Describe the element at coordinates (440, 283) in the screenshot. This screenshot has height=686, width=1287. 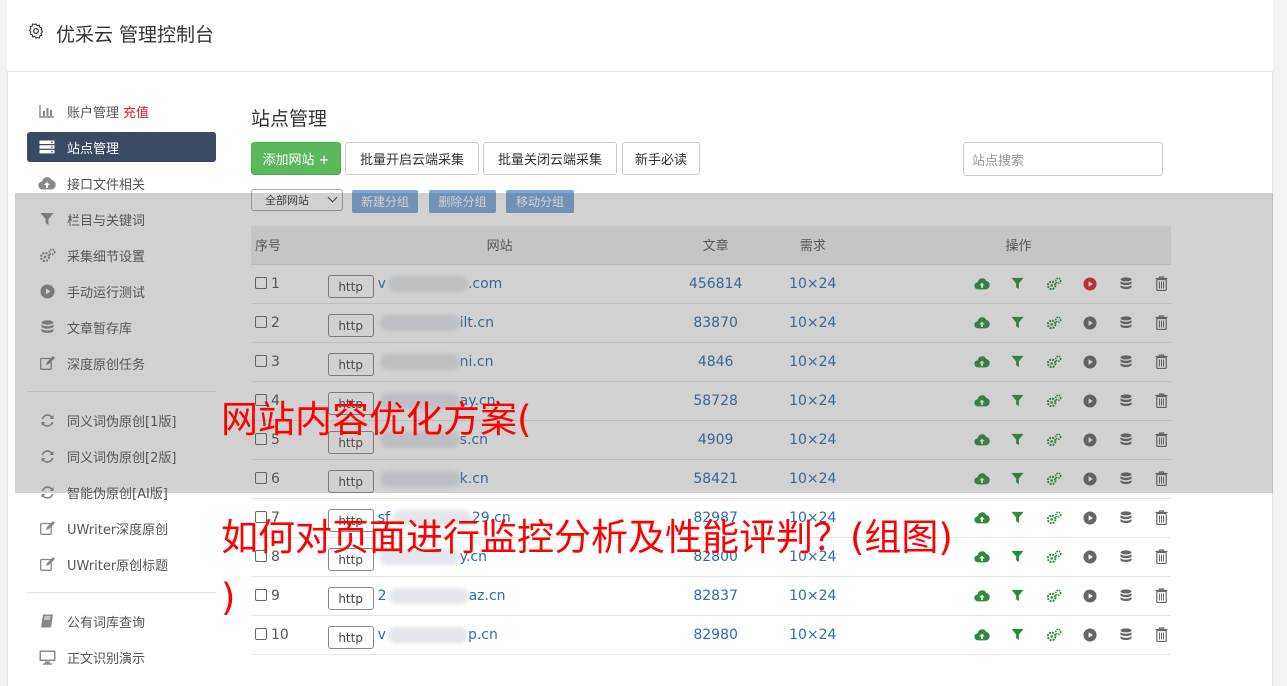
I see `site-domain-link: v .com` at that location.